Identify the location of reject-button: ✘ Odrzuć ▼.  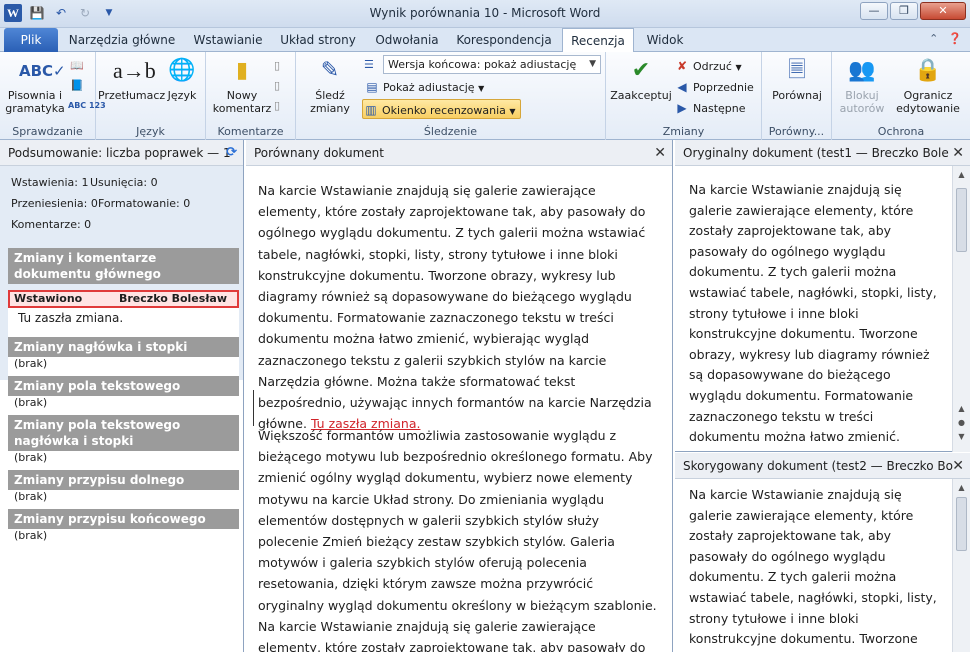
(708, 66).